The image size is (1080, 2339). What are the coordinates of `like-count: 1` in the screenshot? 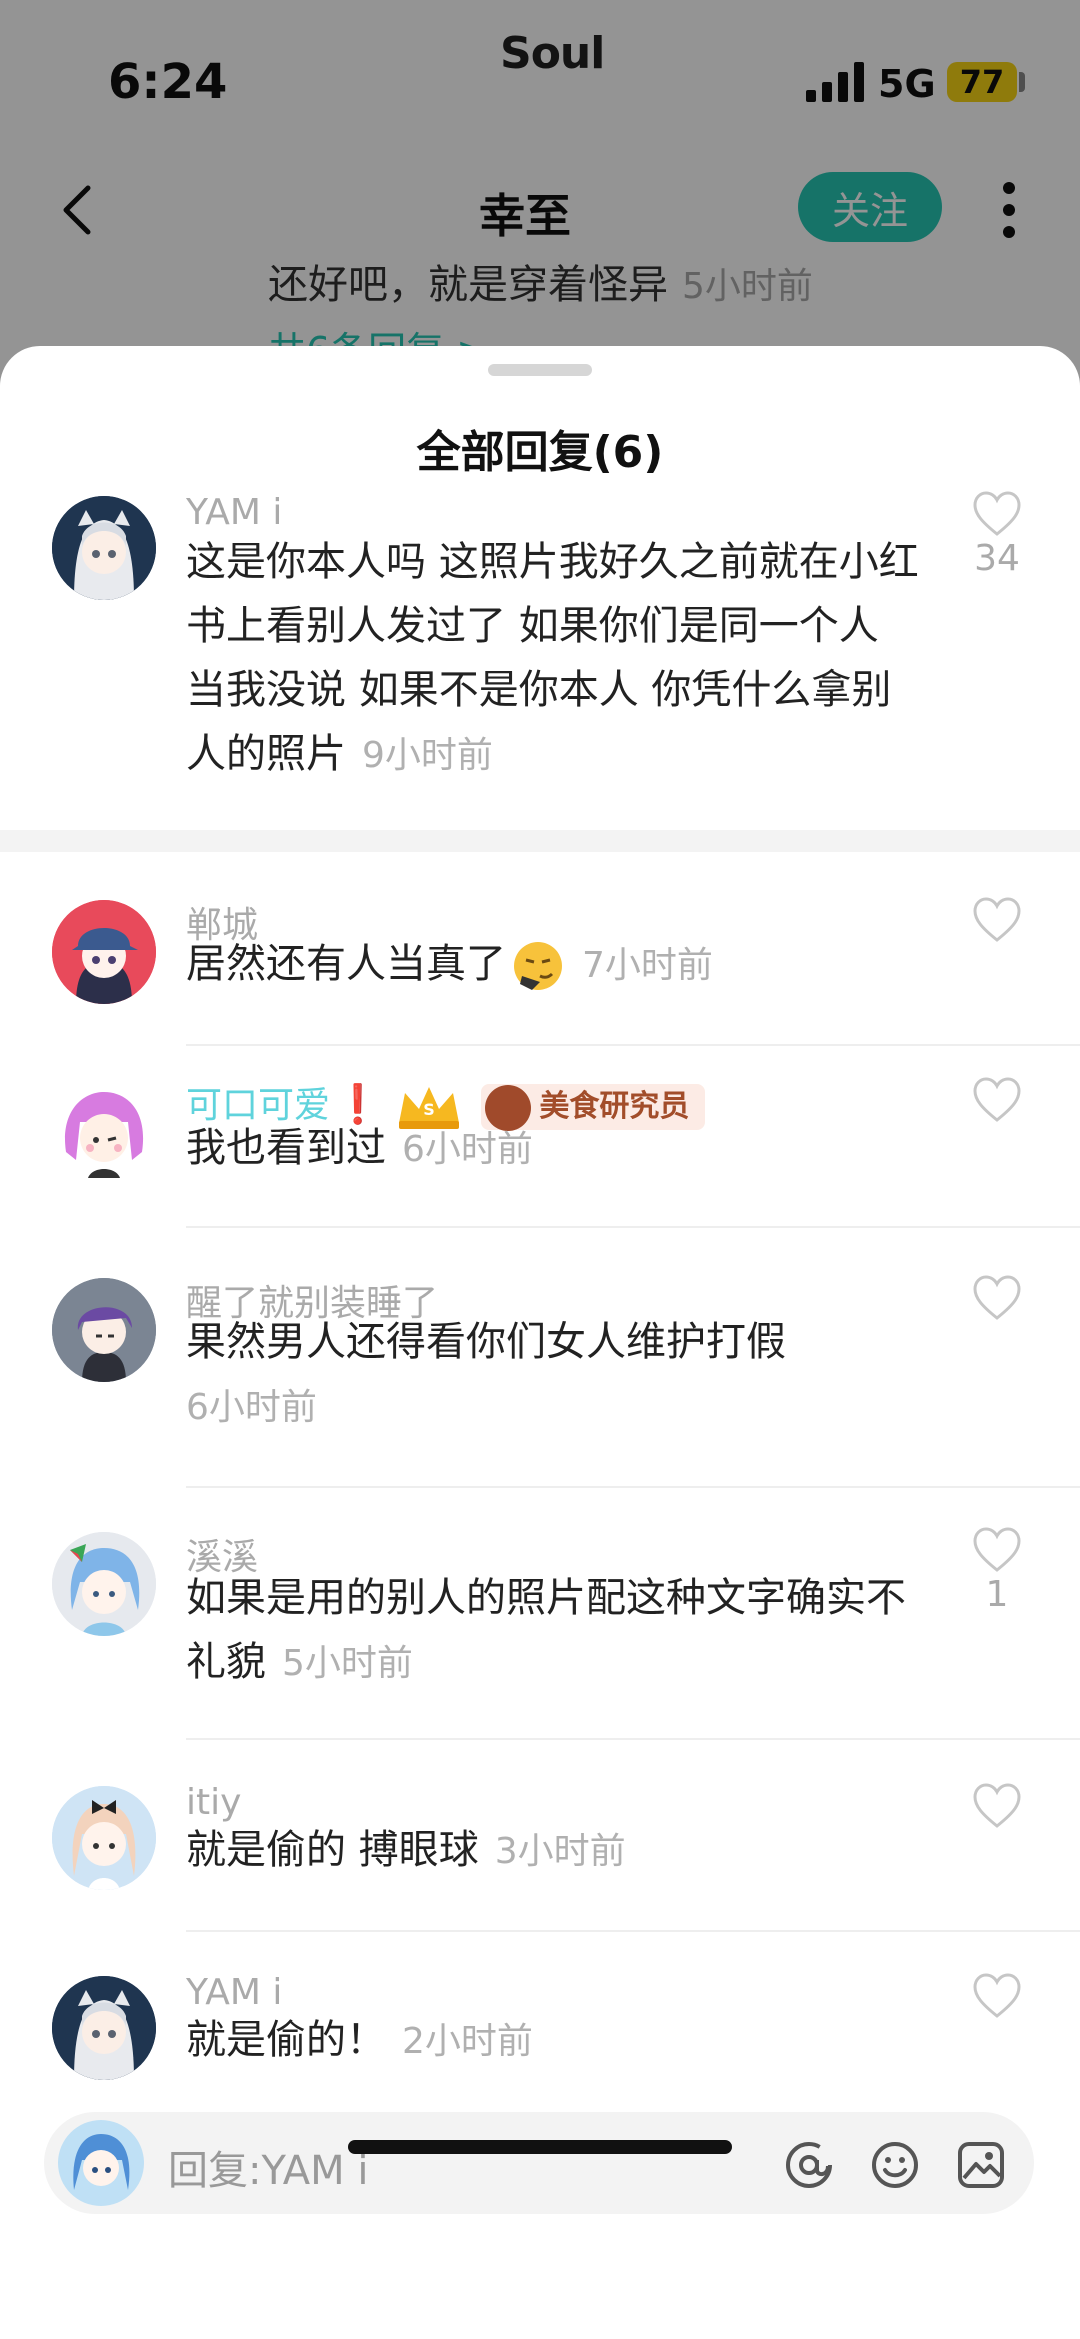 It's located at (997, 1594).